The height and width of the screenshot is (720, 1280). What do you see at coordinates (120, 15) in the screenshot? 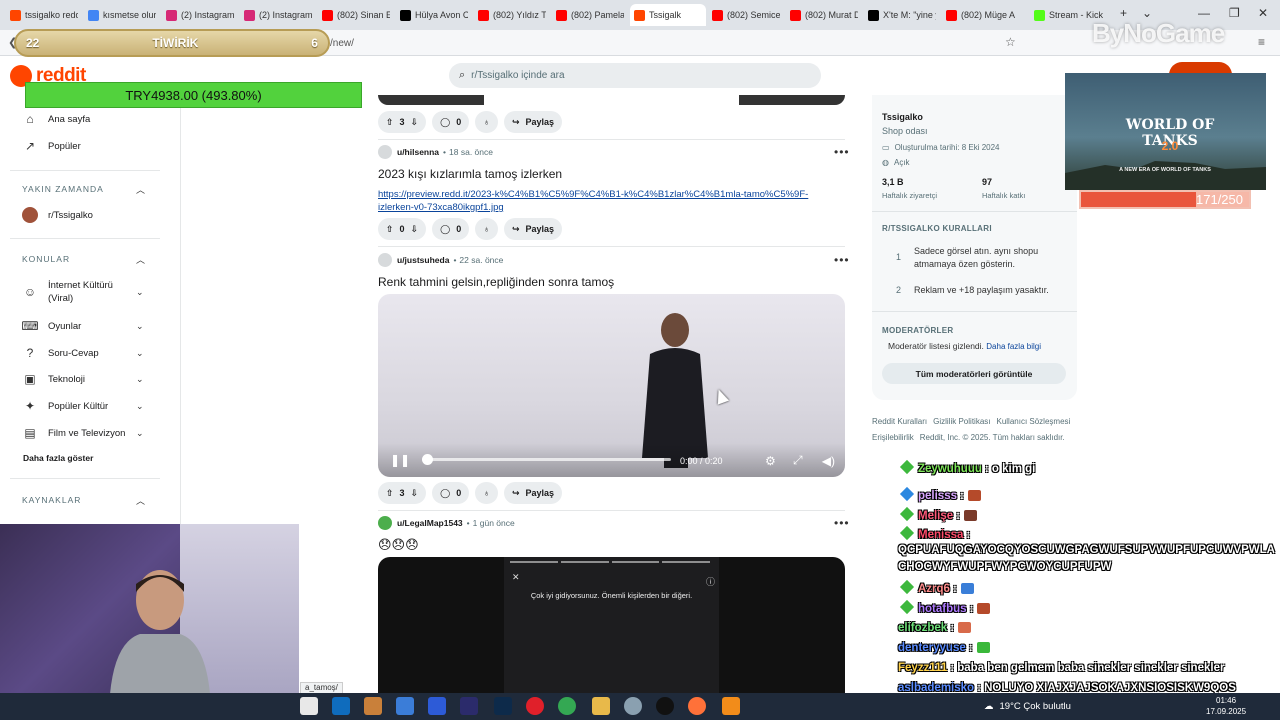
I see `browser-tab: kısmetse olur` at bounding box center [120, 15].